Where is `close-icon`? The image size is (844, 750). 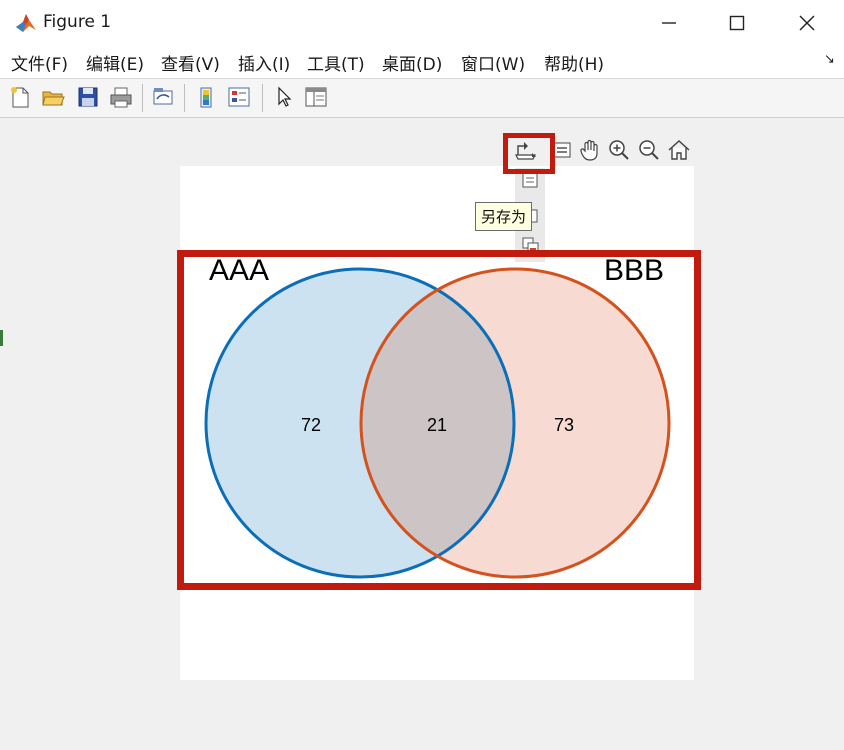
close-icon is located at coordinates (807, 23).